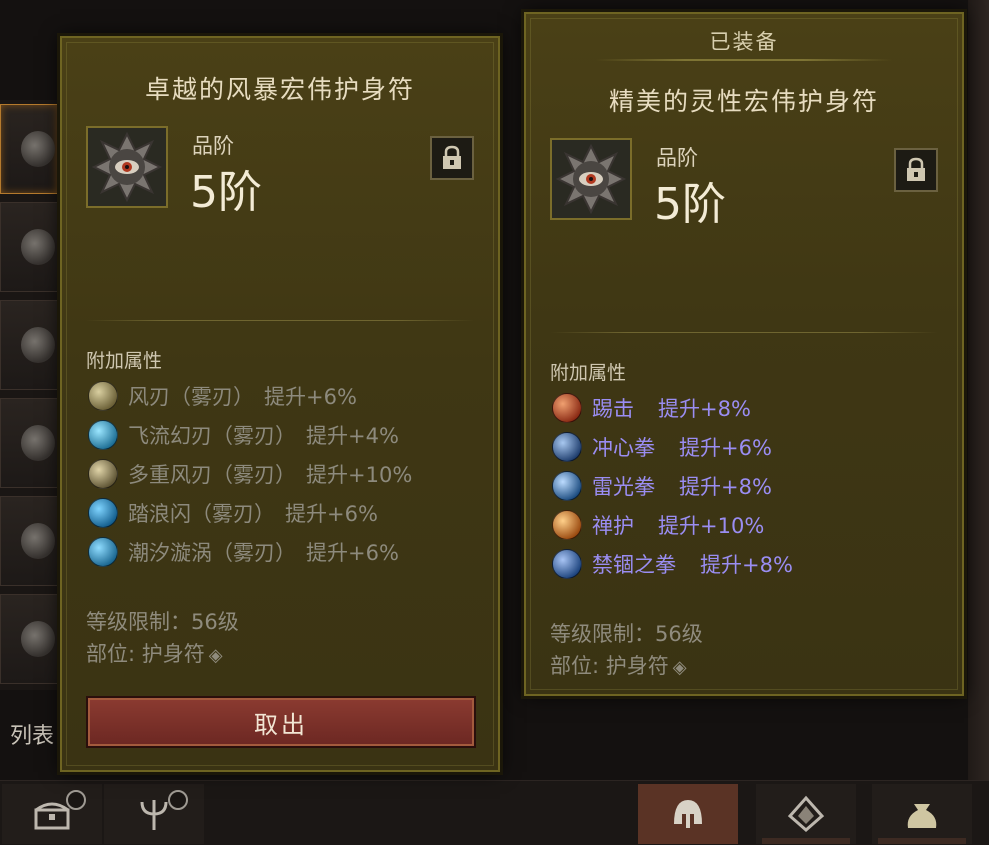 This screenshot has height=845, width=989. What do you see at coordinates (279, 89) in the screenshot?
I see `item-title: 卓越的风暴宏伟护身符` at bounding box center [279, 89].